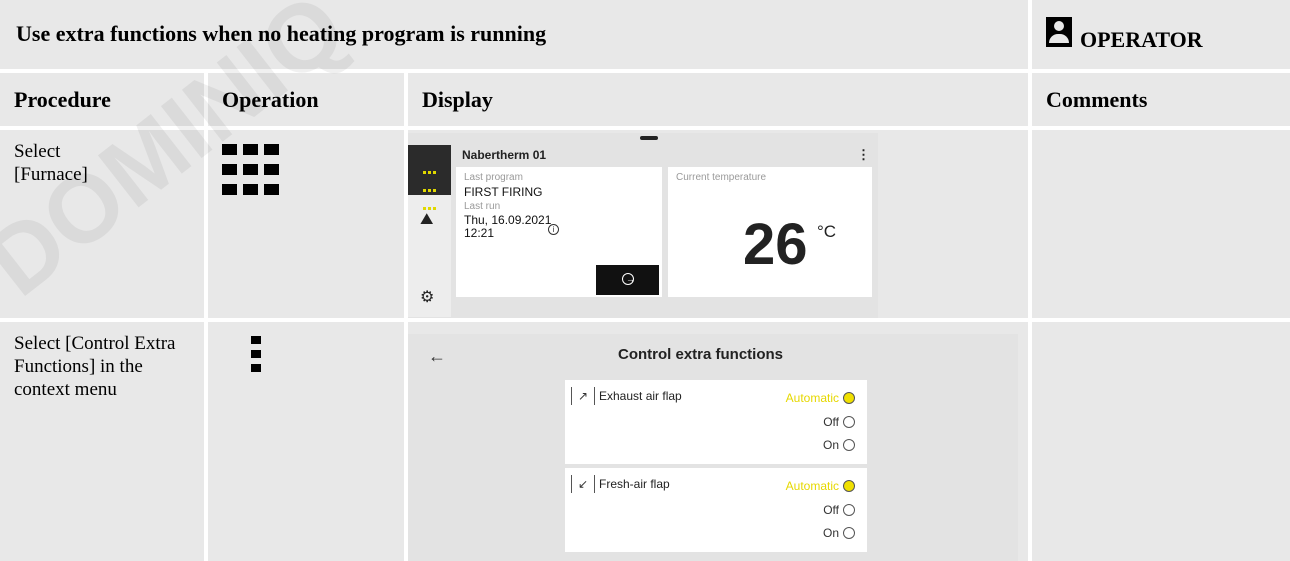  What do you see at coordinates (583, 484) in the screenshot?
I see `fresh-air-flap-icon: ↙` at bounding box center [583, 484].